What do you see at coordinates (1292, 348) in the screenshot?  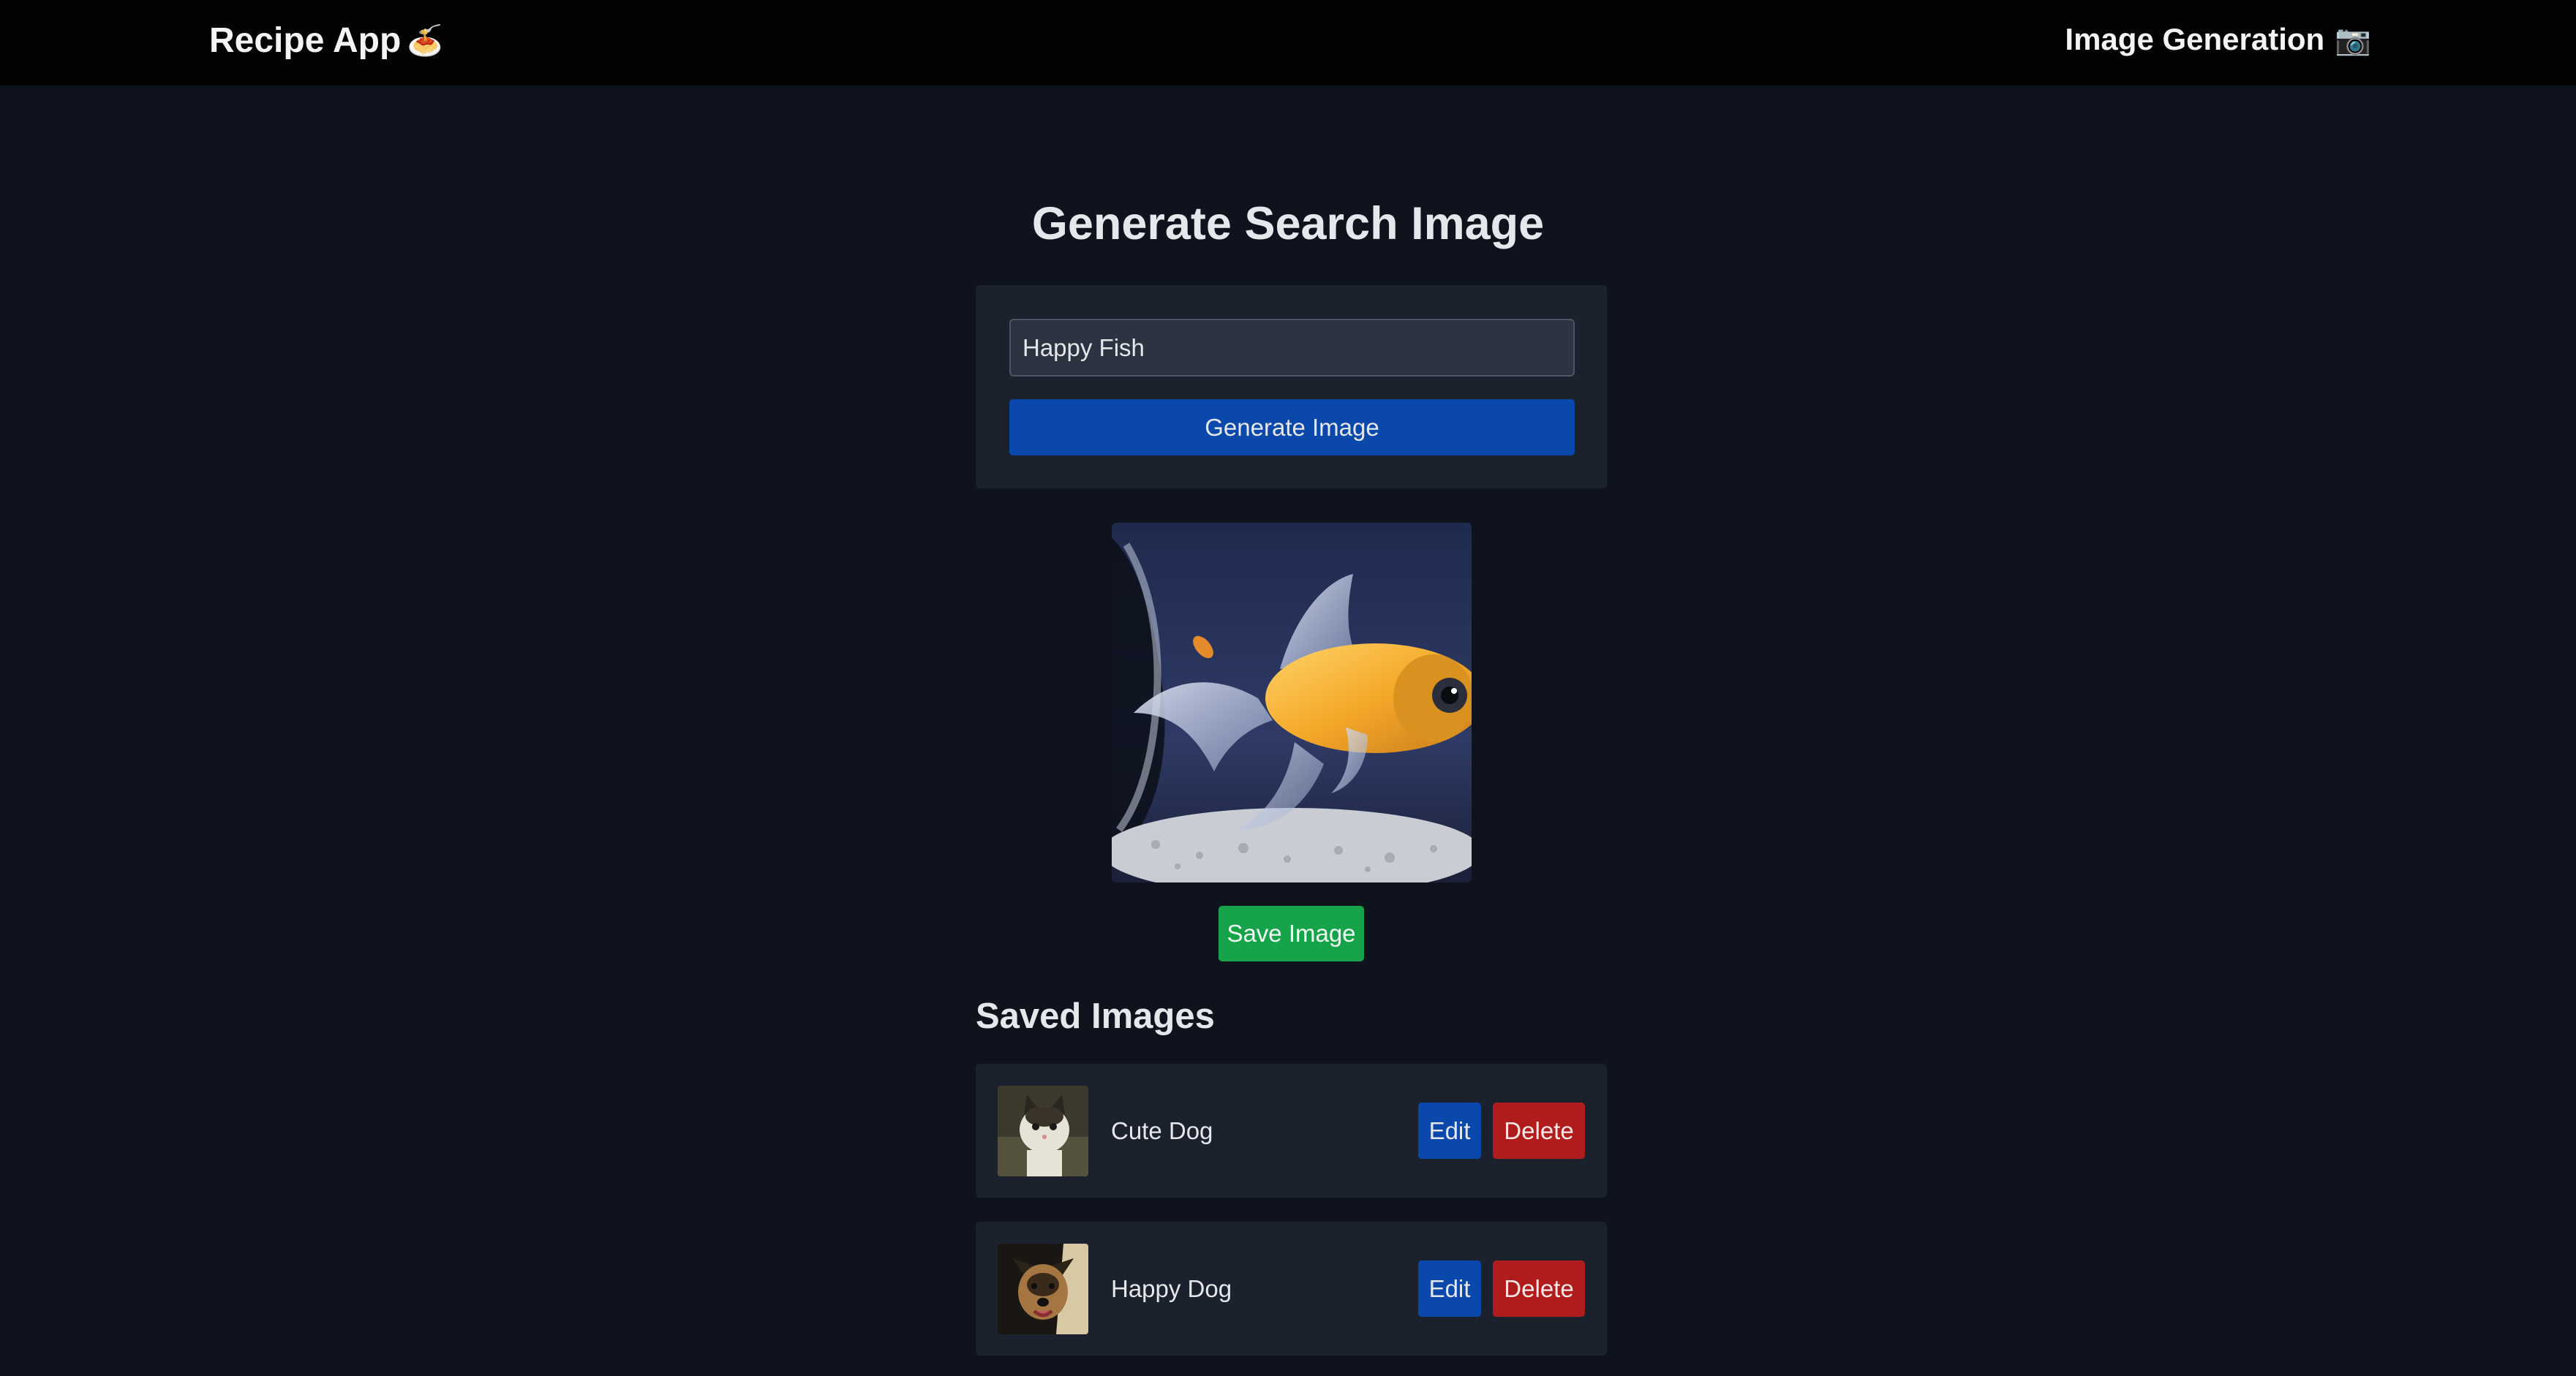 I see `search-input` at bounding box center [1292, 348].